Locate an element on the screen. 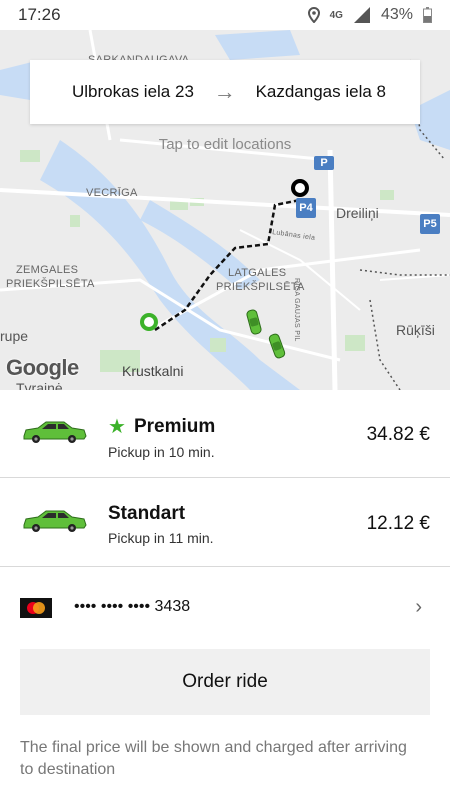 This screenshot has width=450, height=800. battery-text: 43% is located at coordinates (396, 14).